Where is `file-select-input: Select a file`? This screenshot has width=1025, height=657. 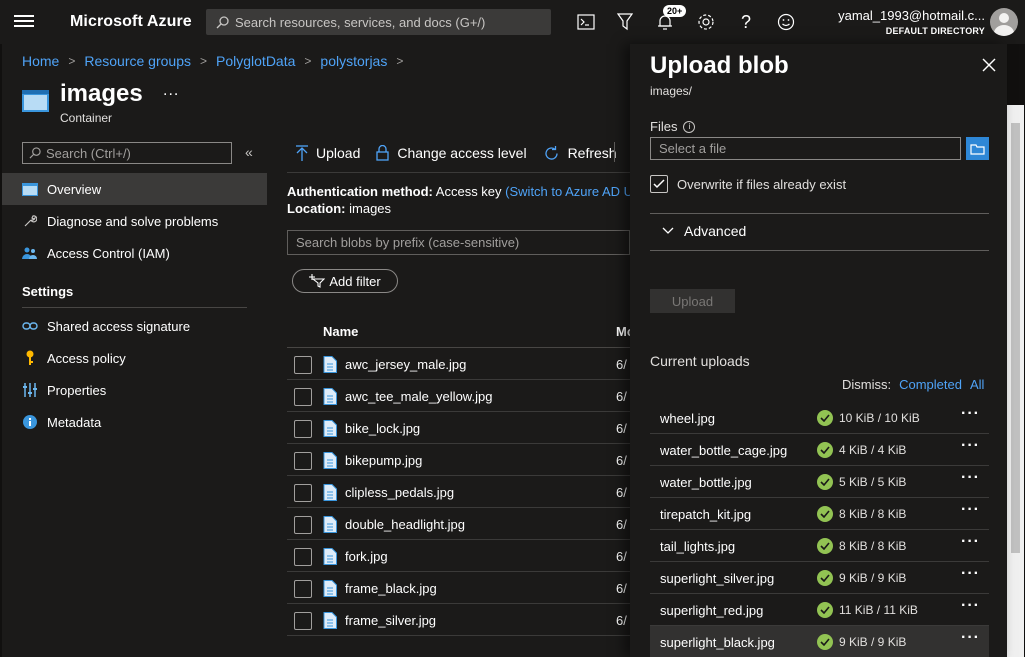
file-select-input: Select a file is located at coordinates (805, 148).